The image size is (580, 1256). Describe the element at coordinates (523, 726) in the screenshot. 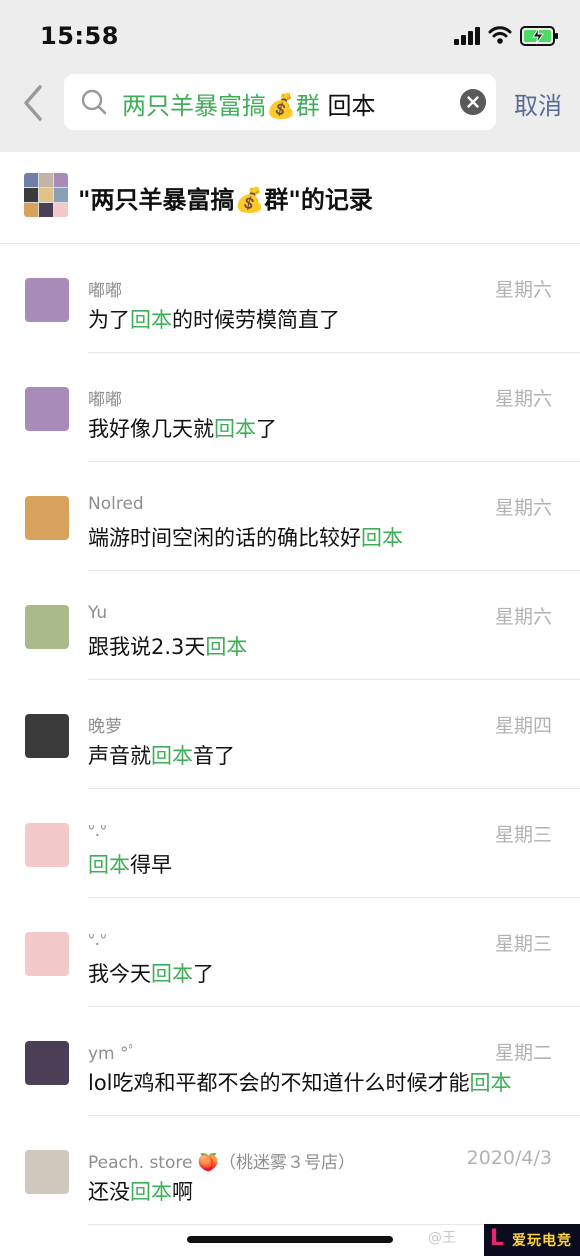

I see `message-date: 星期四` at that location.